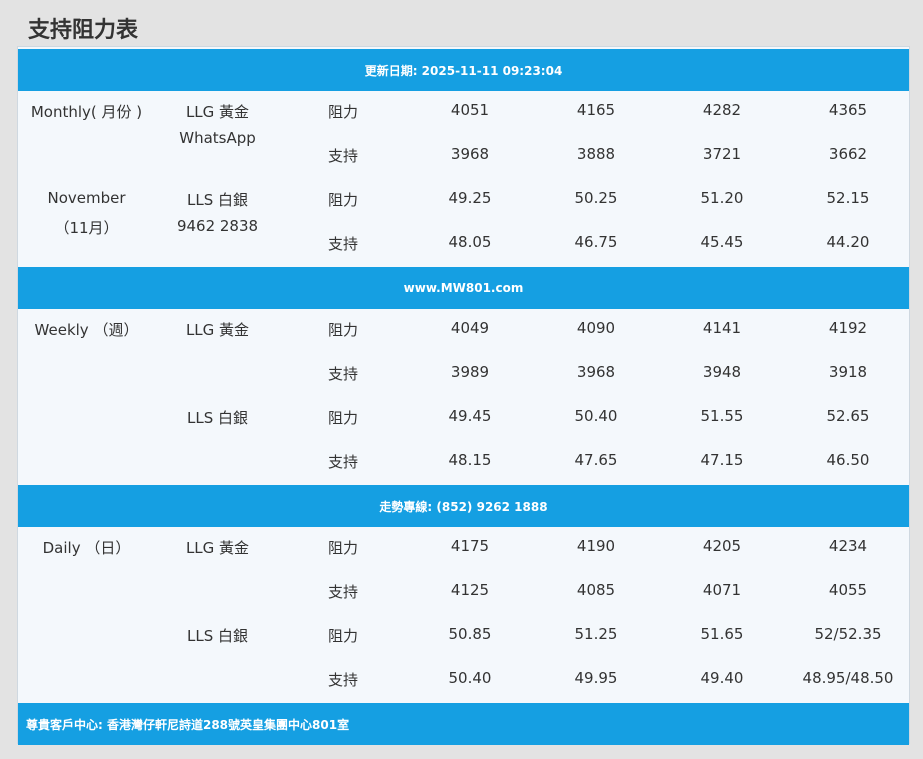 The height and width of the screenshot is (759, 923). Describe the element at coordinates (848, 678) in the screenshot. I see `level-value: 48.95/48.50` at that location.